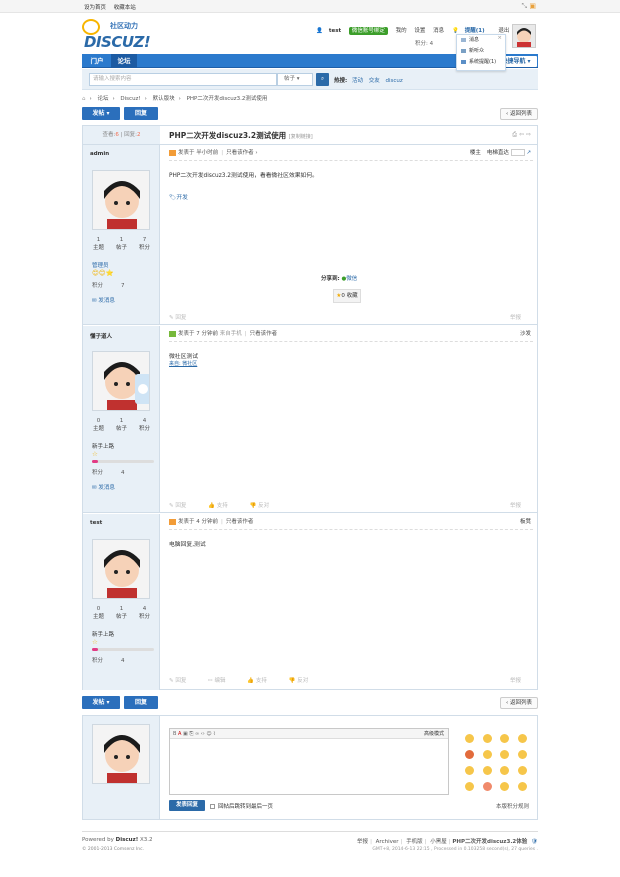 The width and height of the screenshot is (620, 877). I want to click on submit-reply-button: 发表回复, so click(187, 805).